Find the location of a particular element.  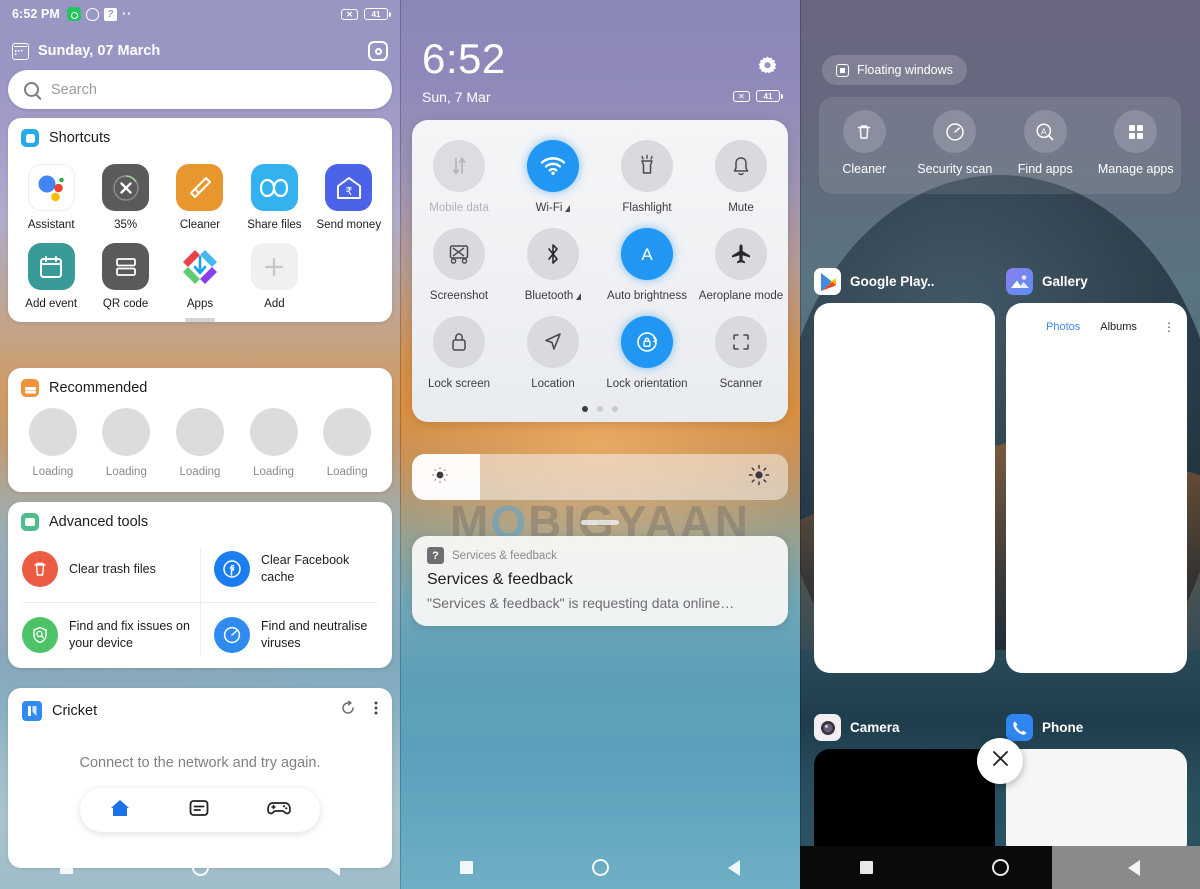

close-all-button is located at coordinates (1000, 761).